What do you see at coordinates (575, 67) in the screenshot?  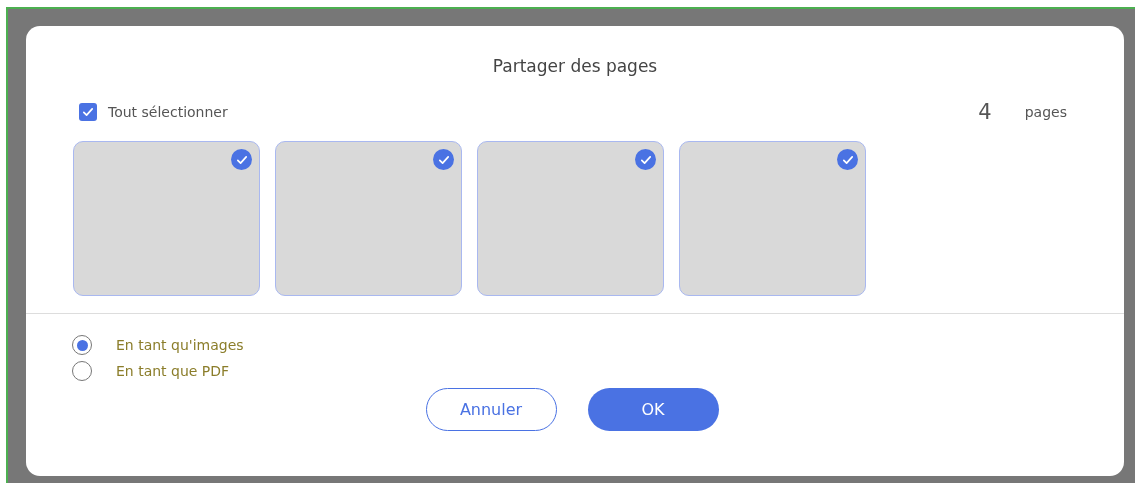 I see `dialog-title: Partager des pages` at bounding box center [575, 67].